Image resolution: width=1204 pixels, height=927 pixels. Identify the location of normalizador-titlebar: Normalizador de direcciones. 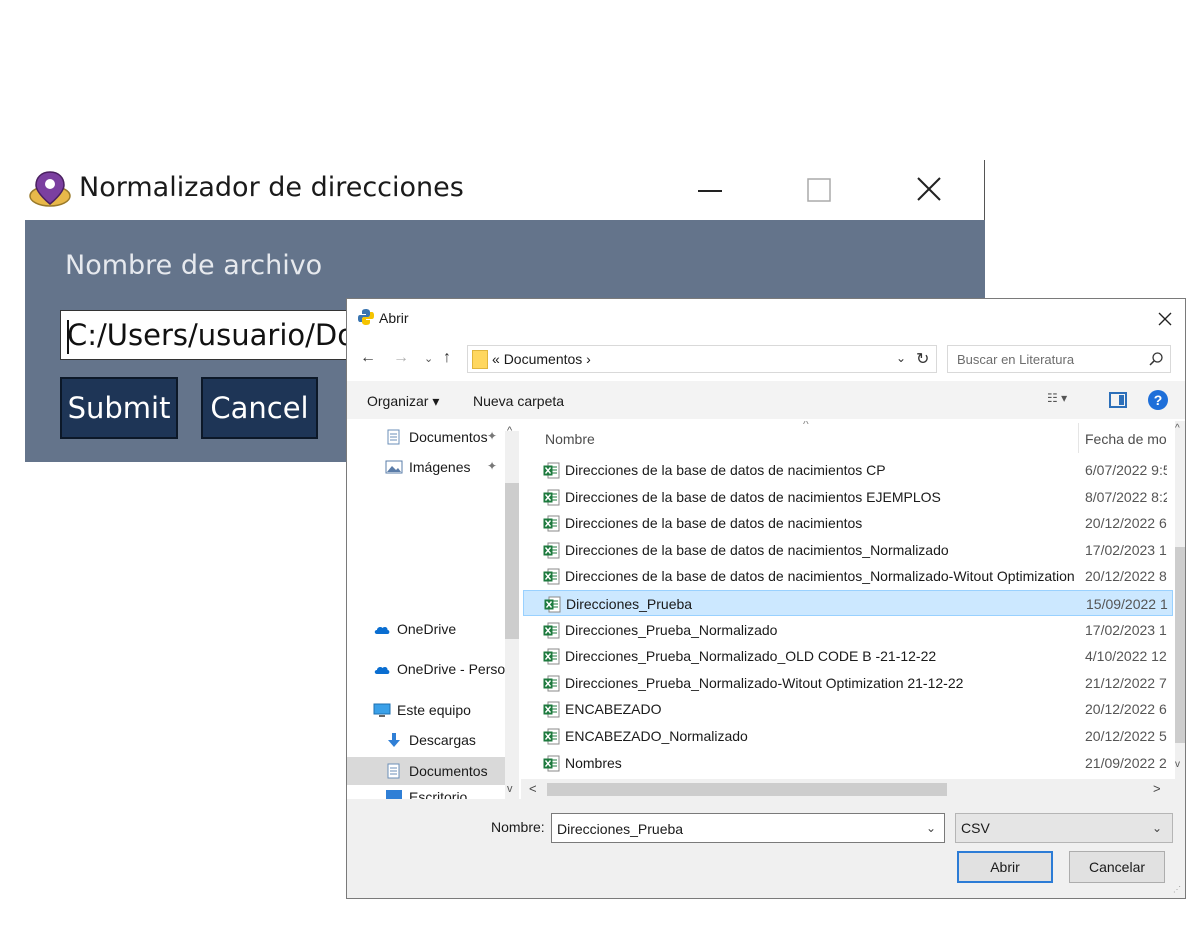
(505, 190).